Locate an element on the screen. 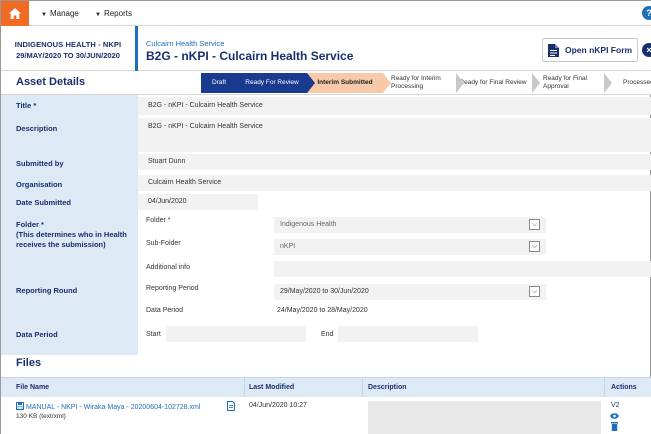 The height and width of the screenshot is (434, 651). folder-value: Indigenous Health is located at coordinates (308, 224).